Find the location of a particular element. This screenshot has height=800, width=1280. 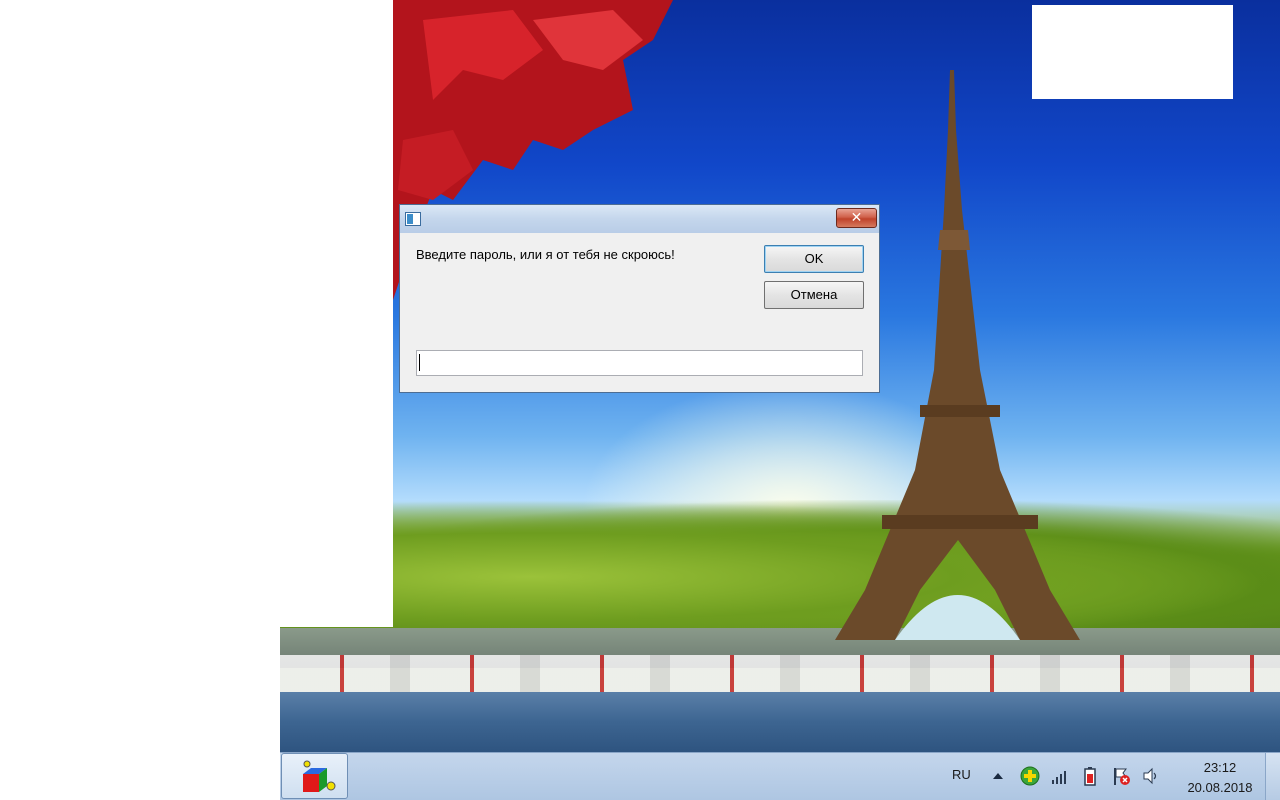

language-indicator: RU is located at coordinates (961, 774).